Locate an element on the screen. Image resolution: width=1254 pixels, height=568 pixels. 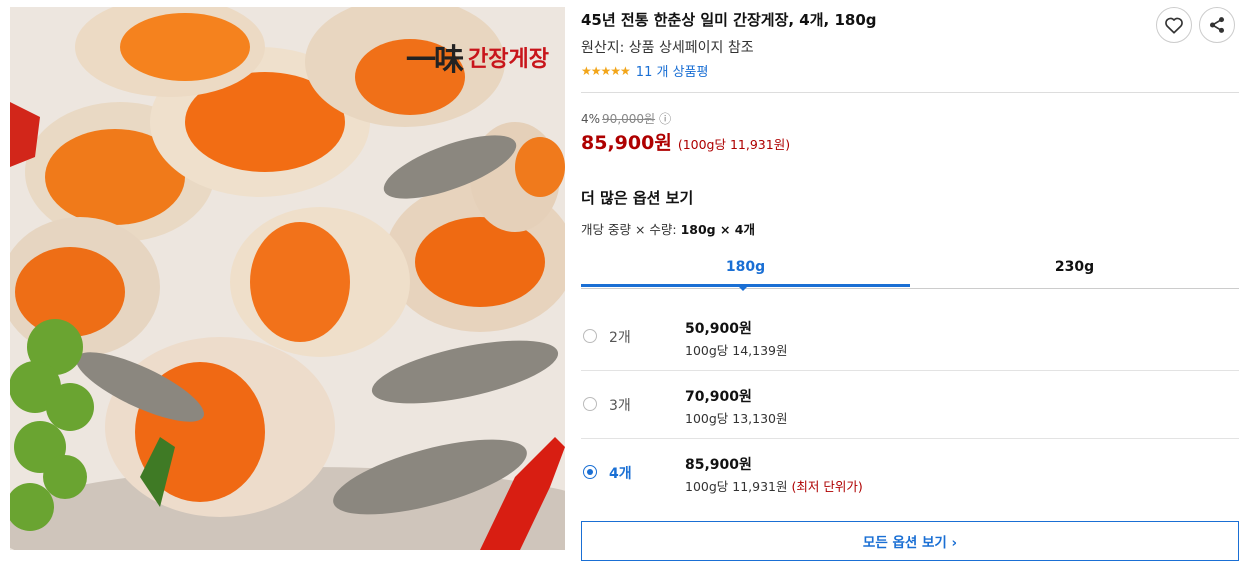
option-price: 50,900원 is located at coordinates (718, 329).